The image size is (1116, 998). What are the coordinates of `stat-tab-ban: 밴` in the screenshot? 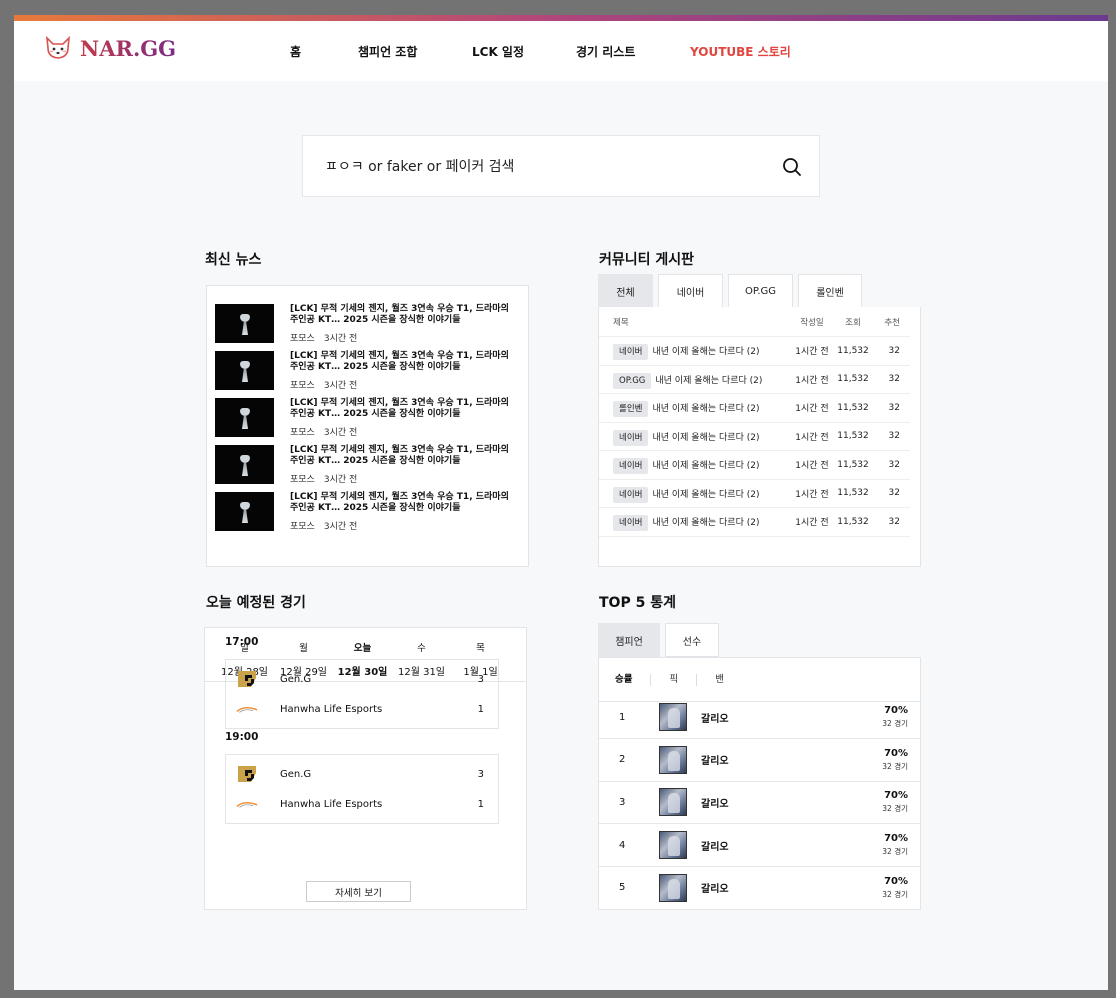 It's located at (728, 680).